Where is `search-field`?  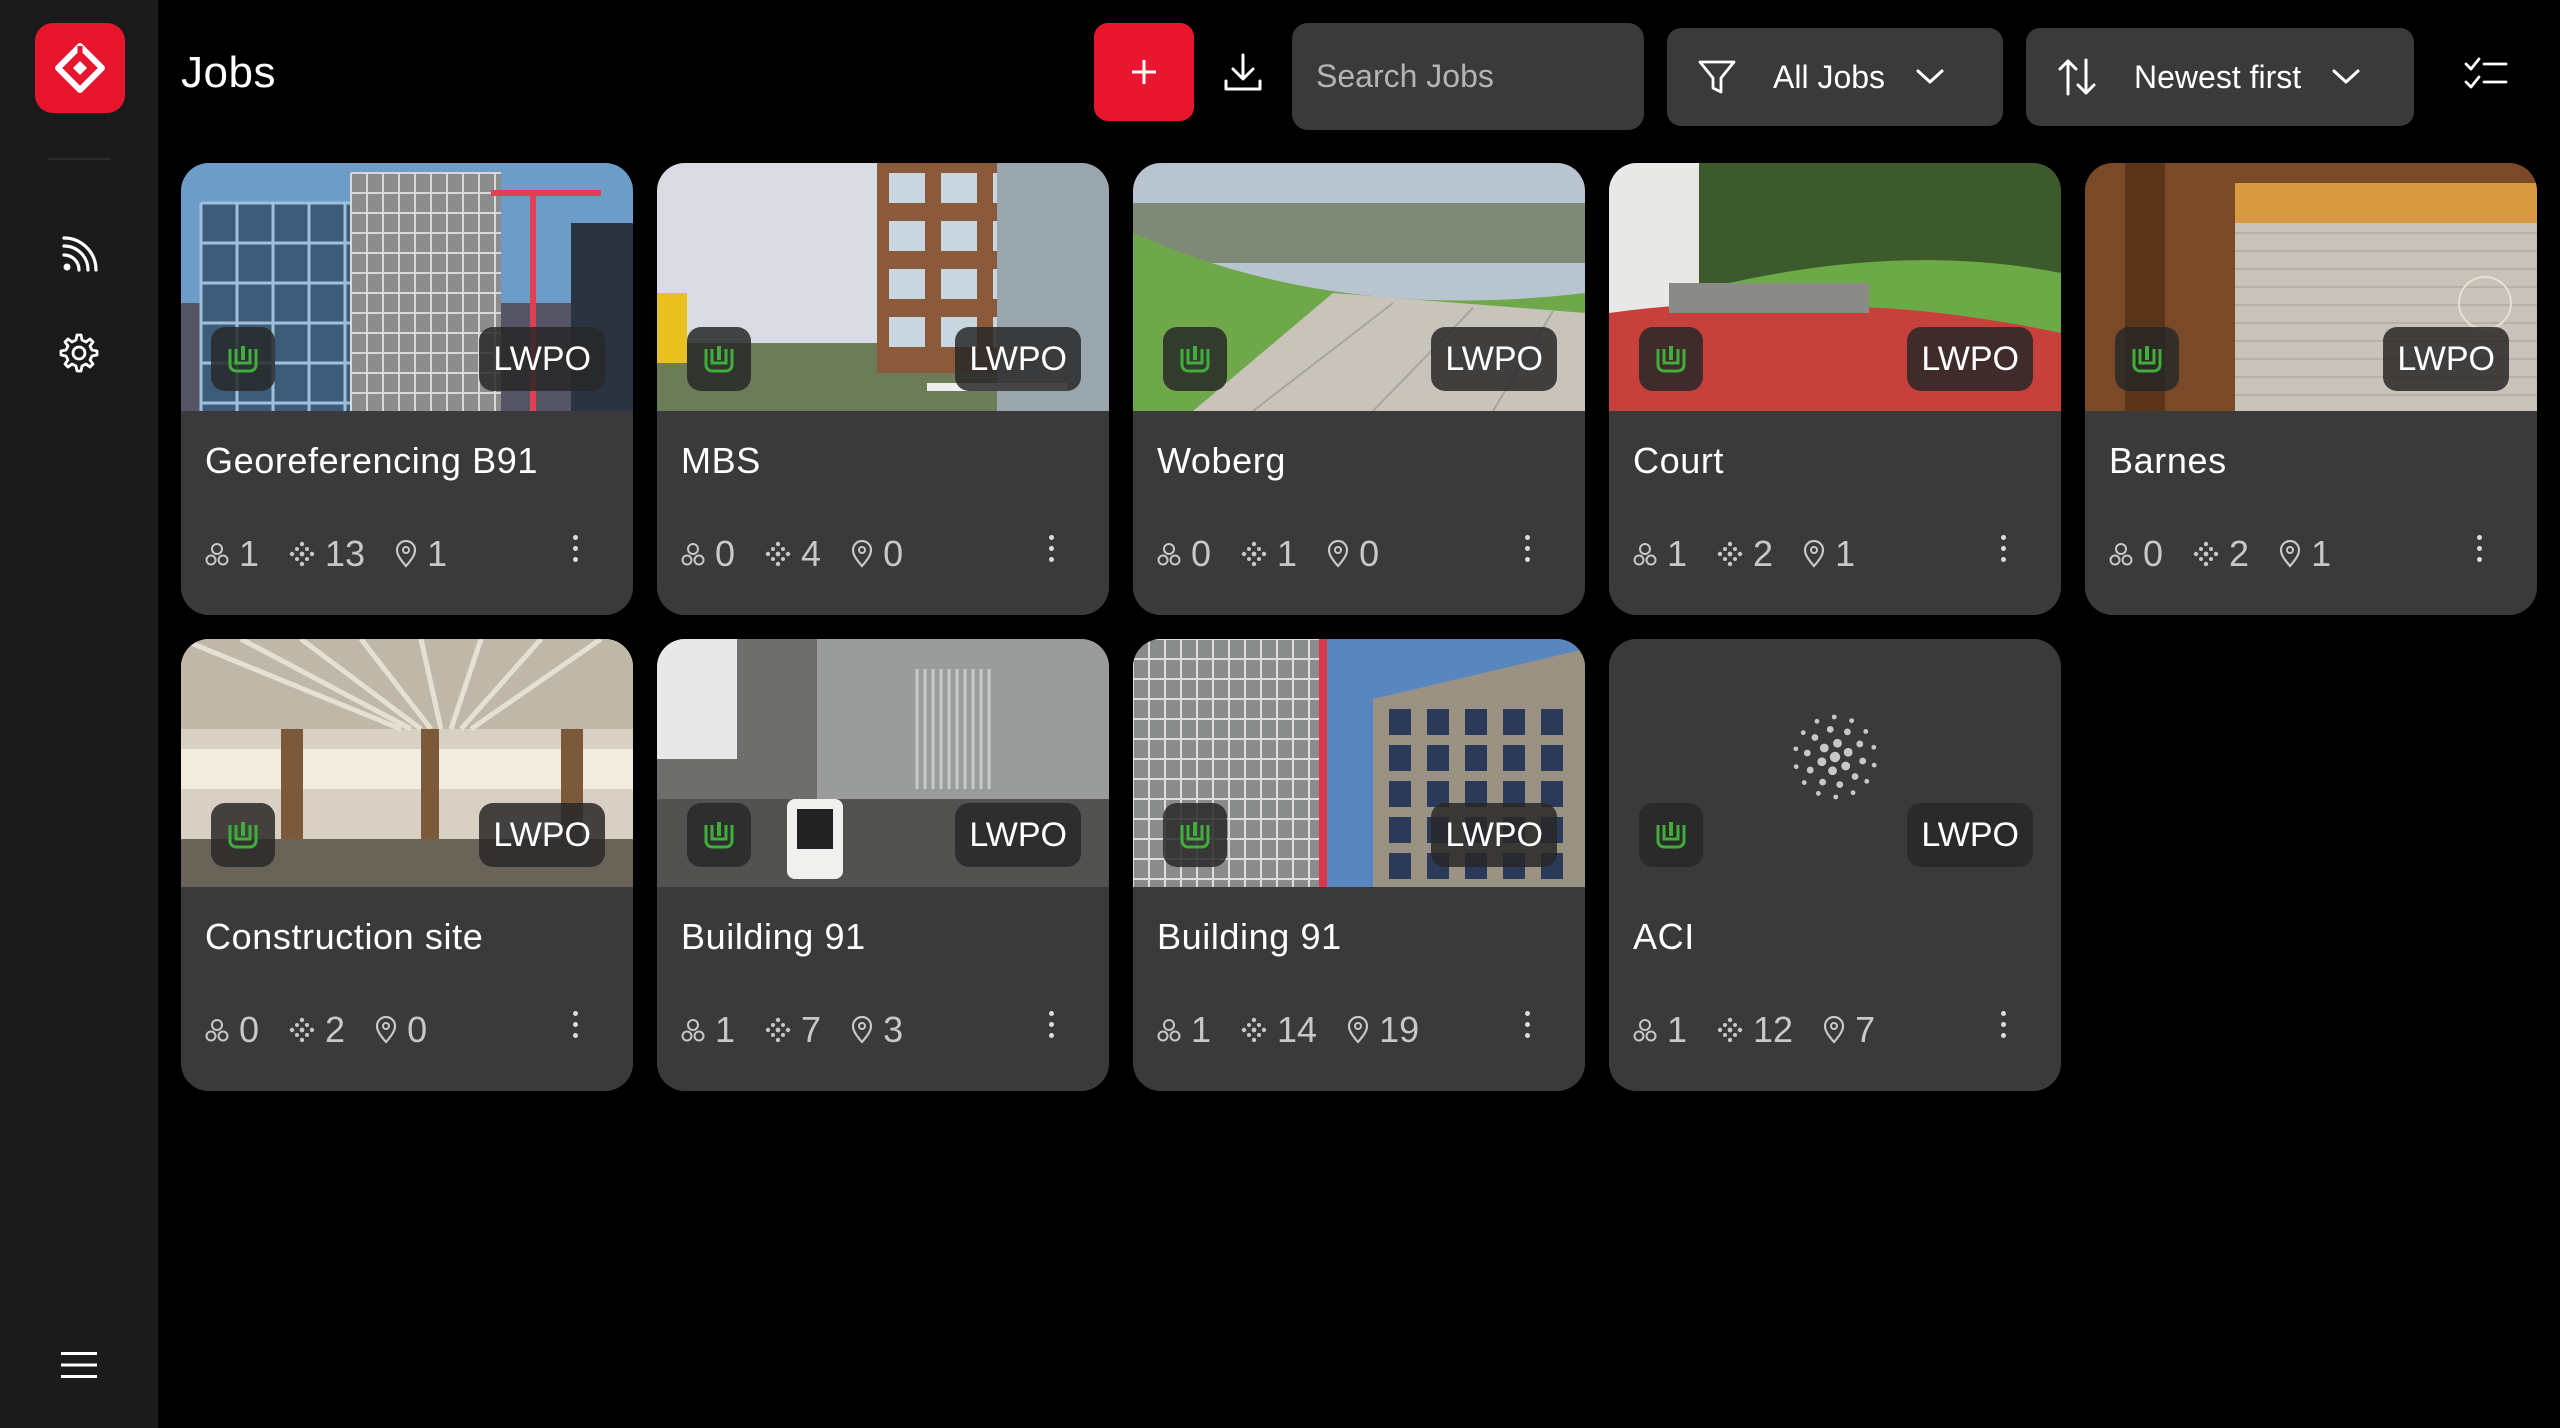
search-field is located at coordinates (1514, 76).